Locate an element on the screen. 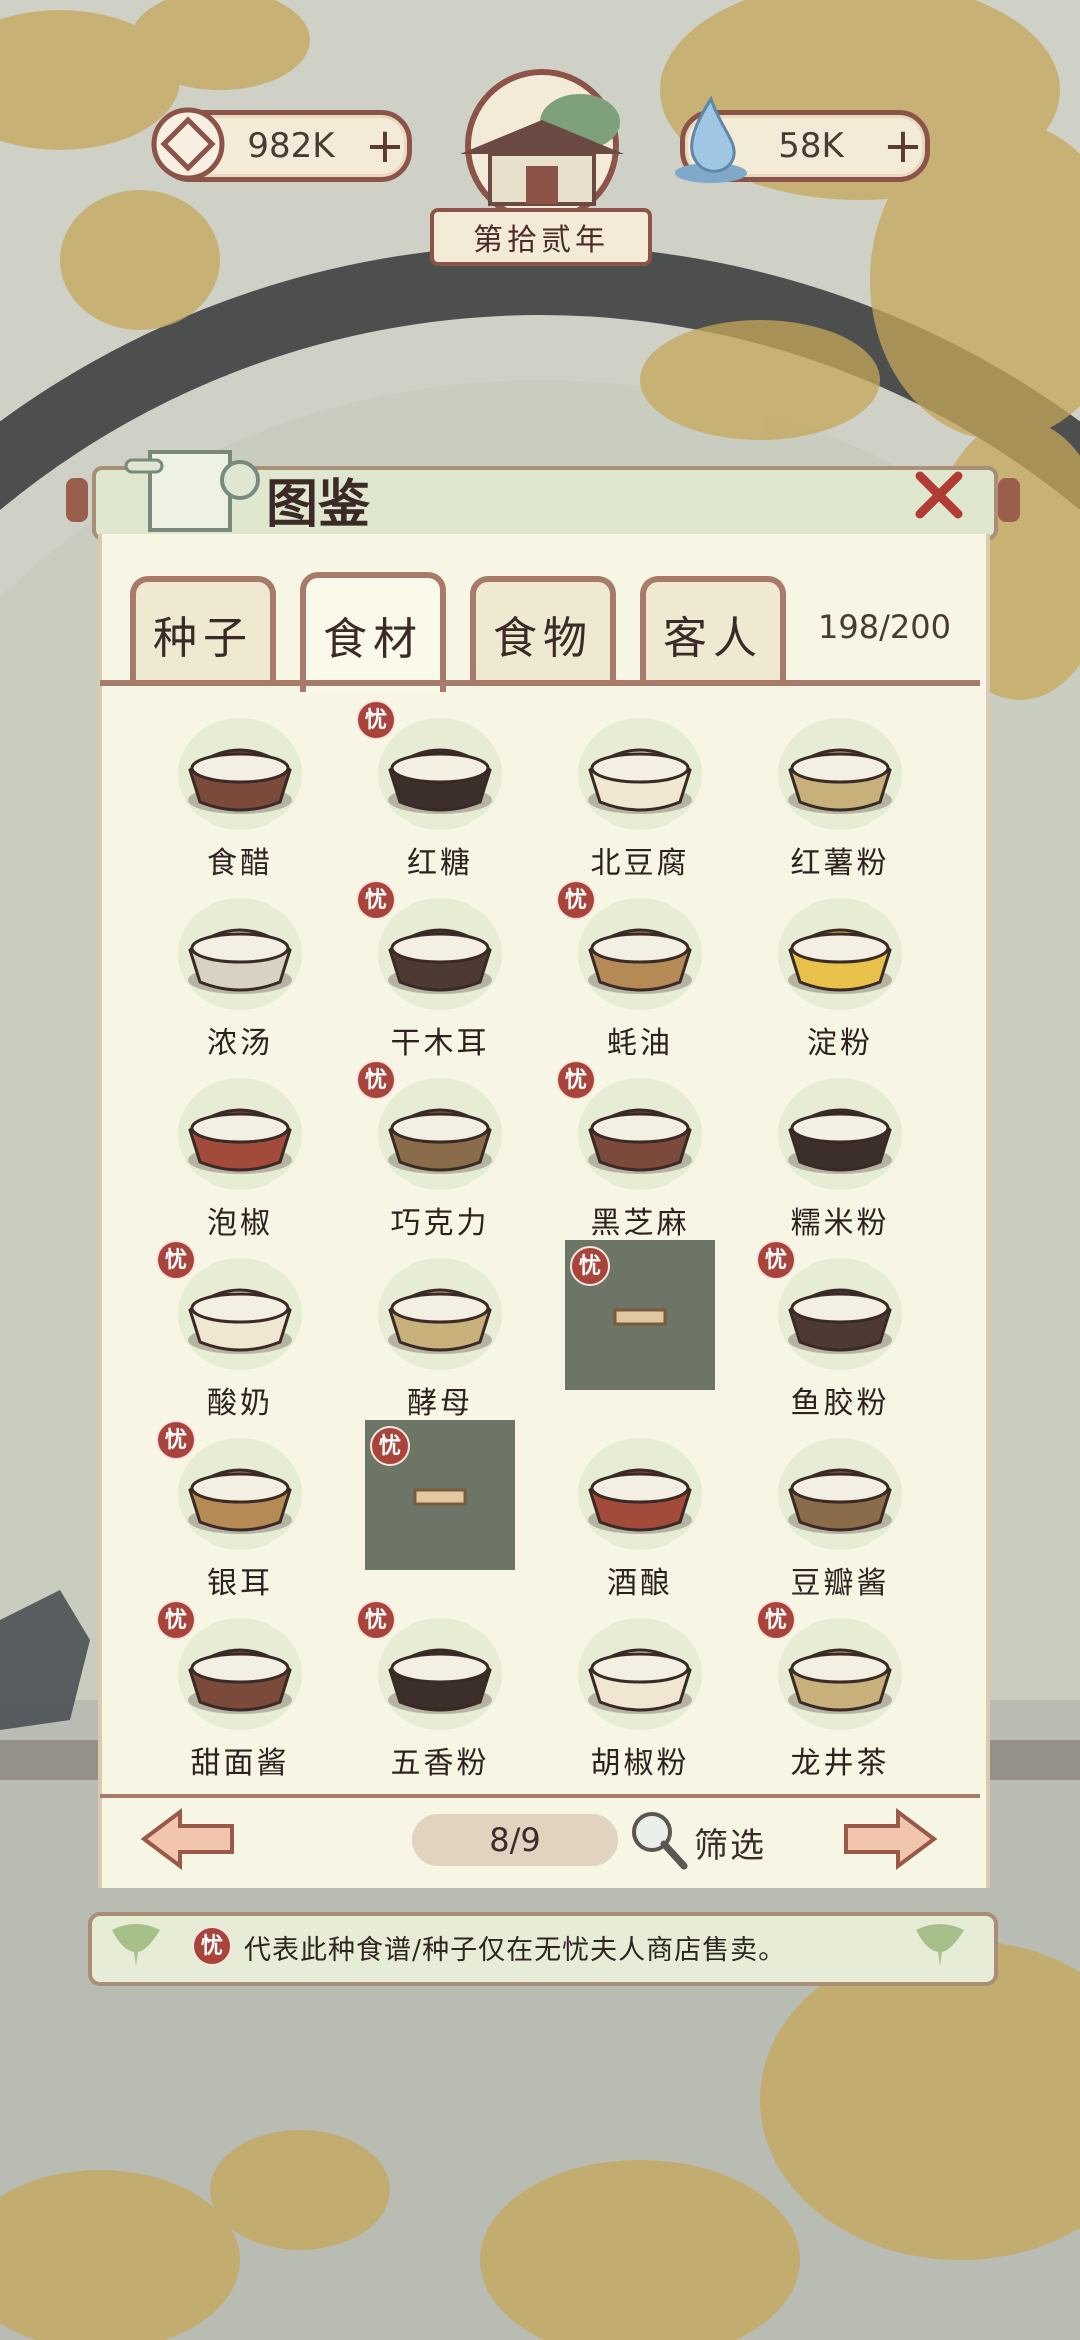 This screenshot has width=1080, height=2340. ingredient-cell: 浓汤 is located at coordinates (240, 970).